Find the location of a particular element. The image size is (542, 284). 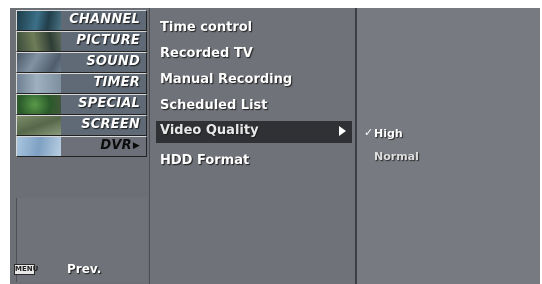

submenu-item-video-quality: Video Quality is located at coordinates (254, 132).